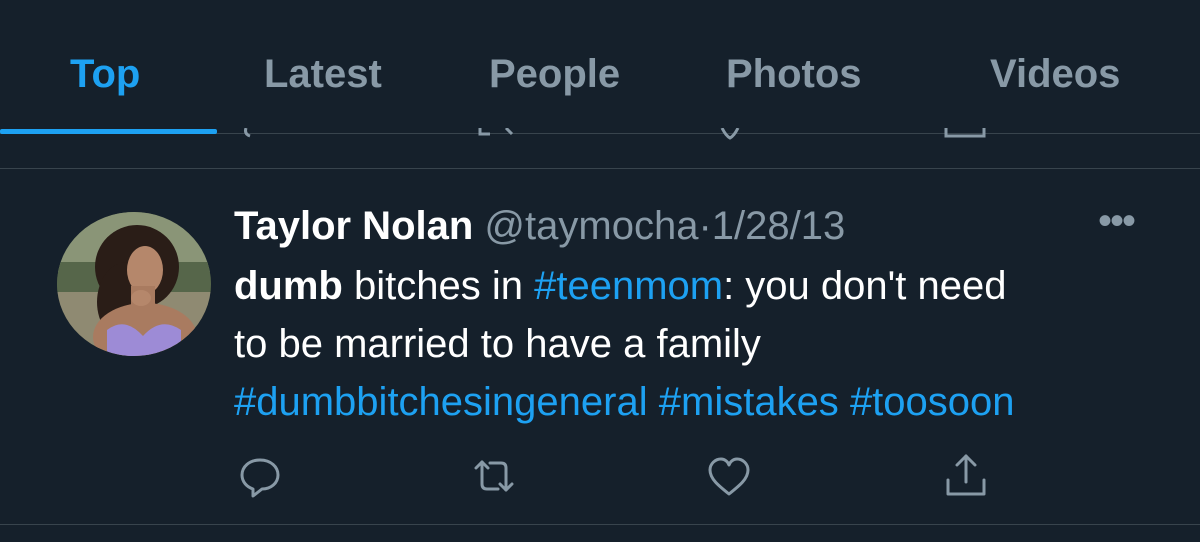 The image size is (1200, 542). I want to click on tab-latest: Latest, so click(323, 74).